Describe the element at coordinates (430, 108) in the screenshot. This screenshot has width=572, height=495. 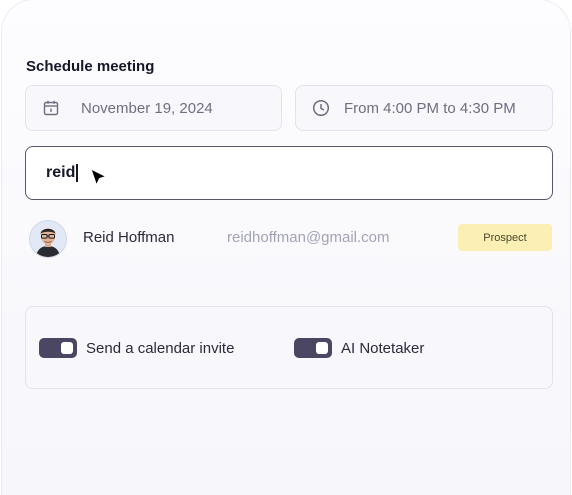
I see `time-value: From 4:00 PM to 4:30 PM` at that location.